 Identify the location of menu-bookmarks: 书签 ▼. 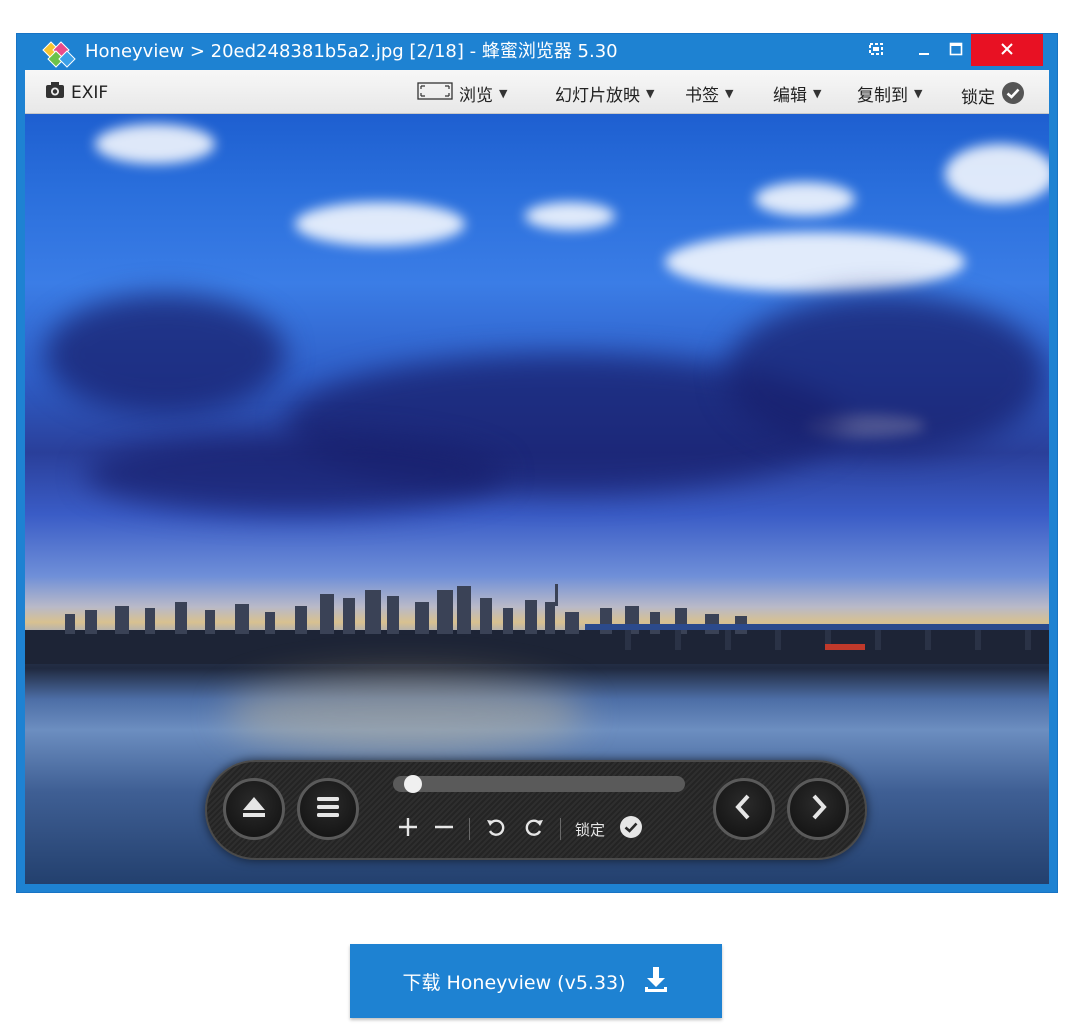
(709, 93).